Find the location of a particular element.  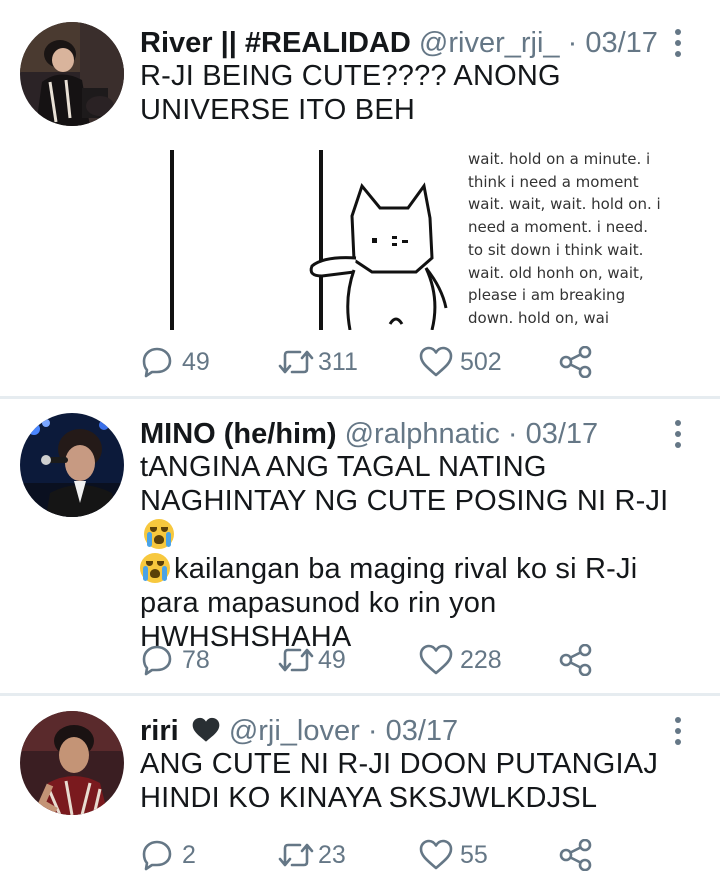

media-line: to sit down i think wait. is located at coordinates (556, 249).